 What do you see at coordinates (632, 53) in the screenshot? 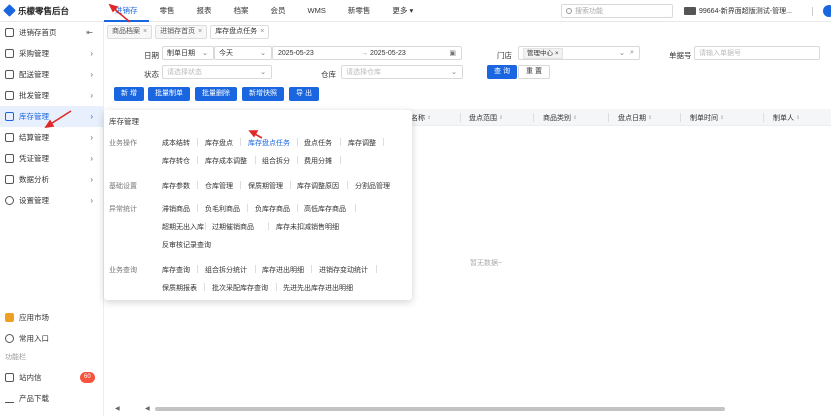
I see `search-icon: ⌕` at bounding box center [632, 53].